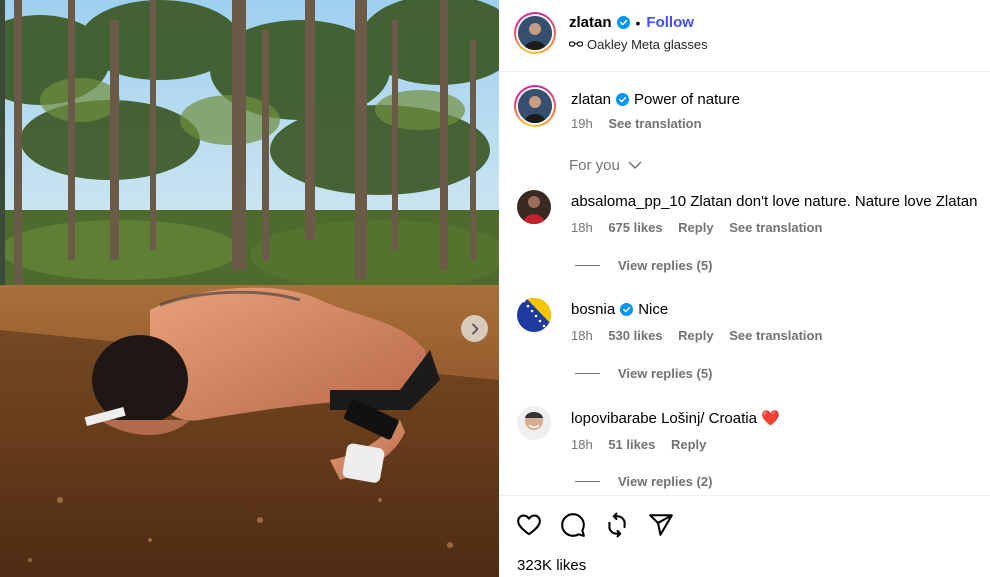  I want to click on caption-see-translation: See translation, so click(654, 123).